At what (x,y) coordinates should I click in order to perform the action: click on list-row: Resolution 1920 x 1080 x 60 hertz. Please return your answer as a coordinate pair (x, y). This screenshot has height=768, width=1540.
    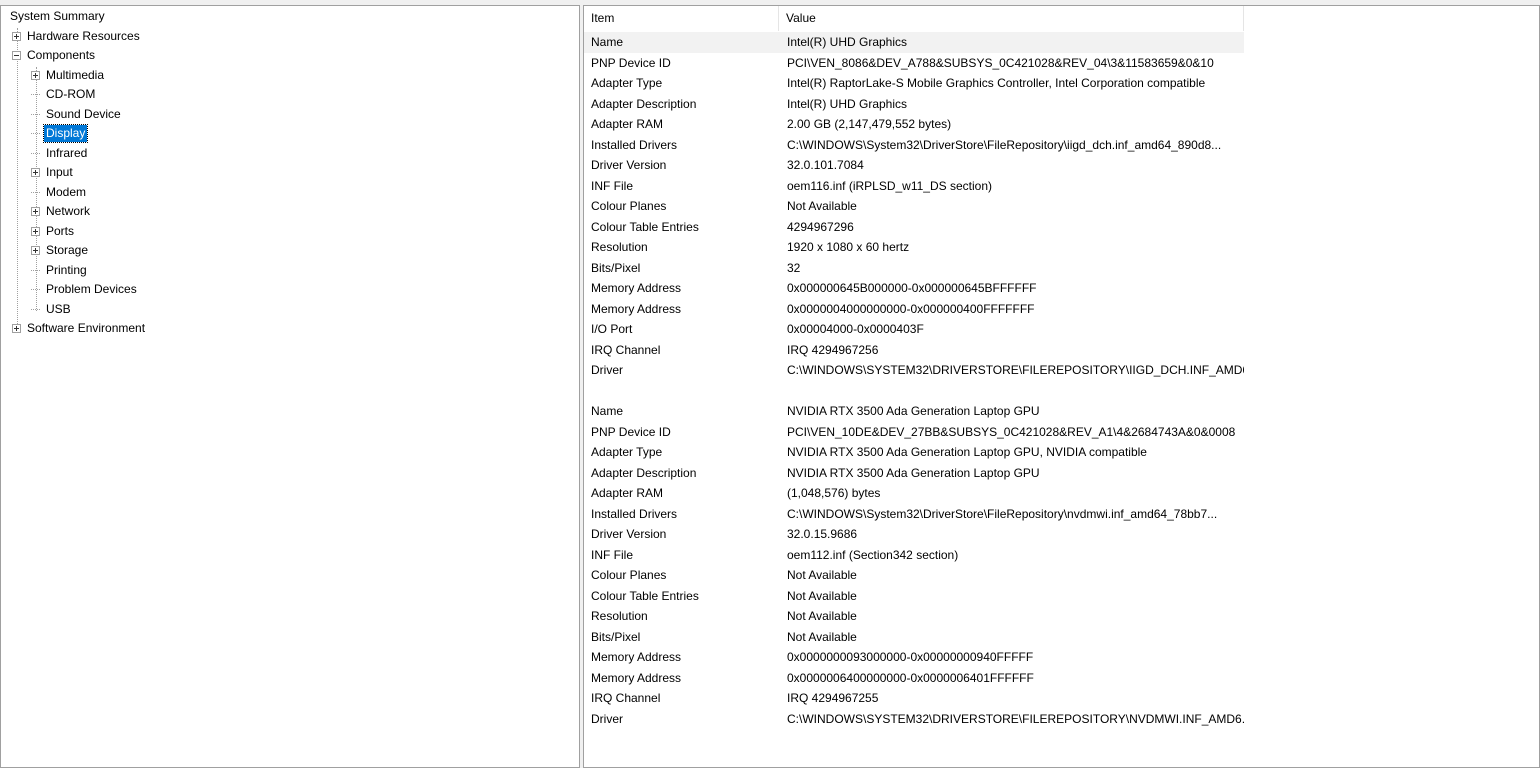
    Looking at the image, I should click on (914, 247).